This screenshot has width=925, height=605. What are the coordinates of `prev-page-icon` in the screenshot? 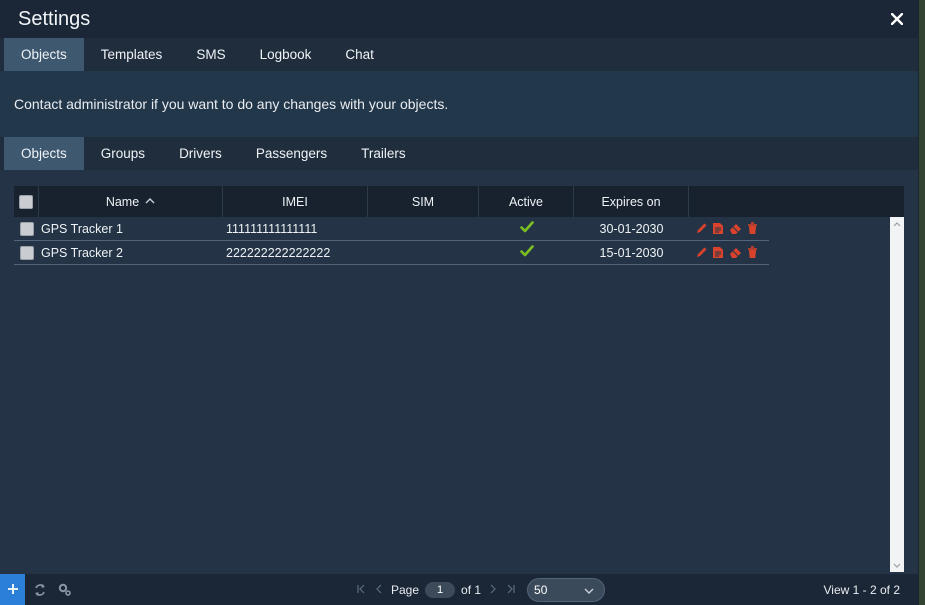 It's located at (379, 590).